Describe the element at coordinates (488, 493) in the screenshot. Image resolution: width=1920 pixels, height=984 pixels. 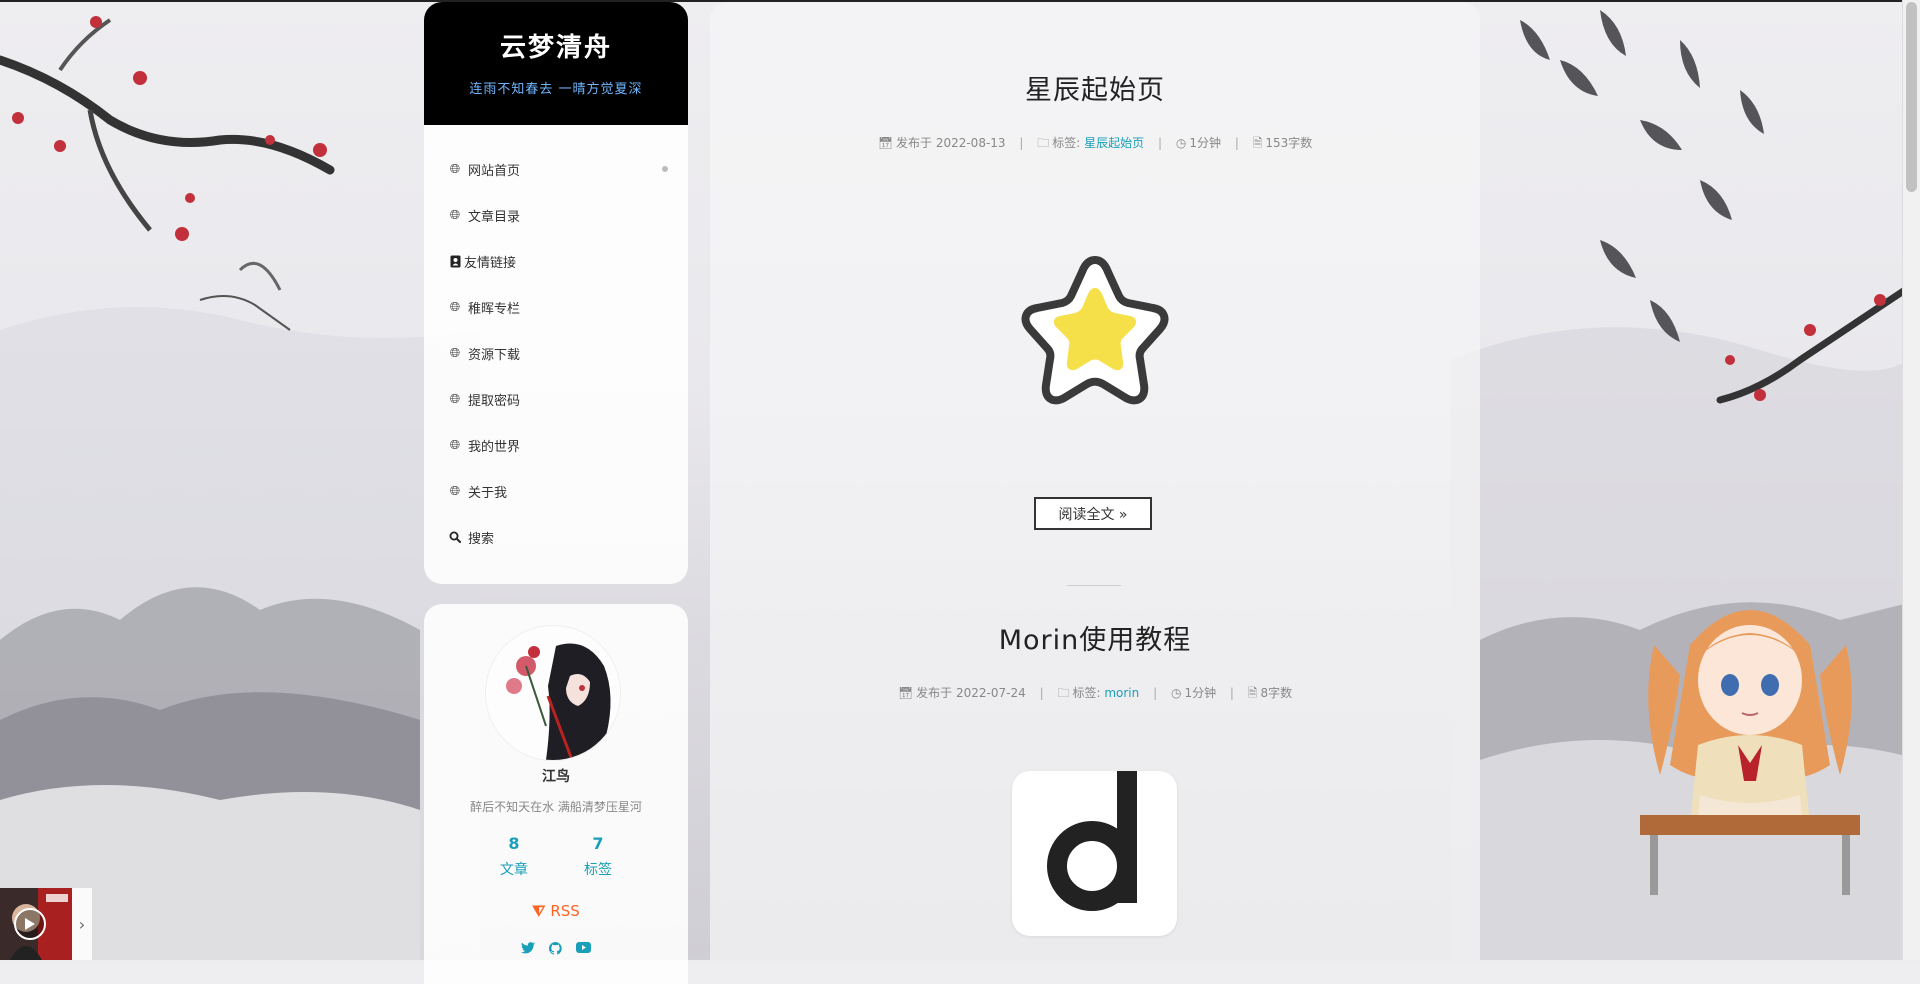
I see `menu-item-label: 关于我` at that location.